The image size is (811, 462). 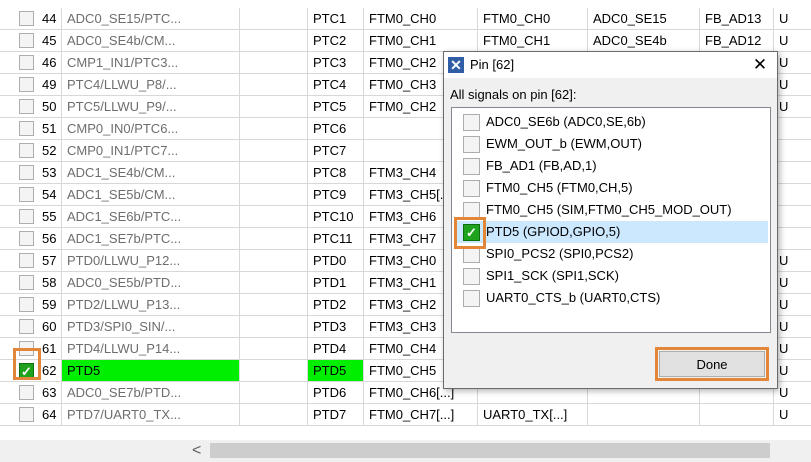 I want to click on signal-item: SPI0_PCS2 (SPI0,PCS2), so click(x=612, y=254).